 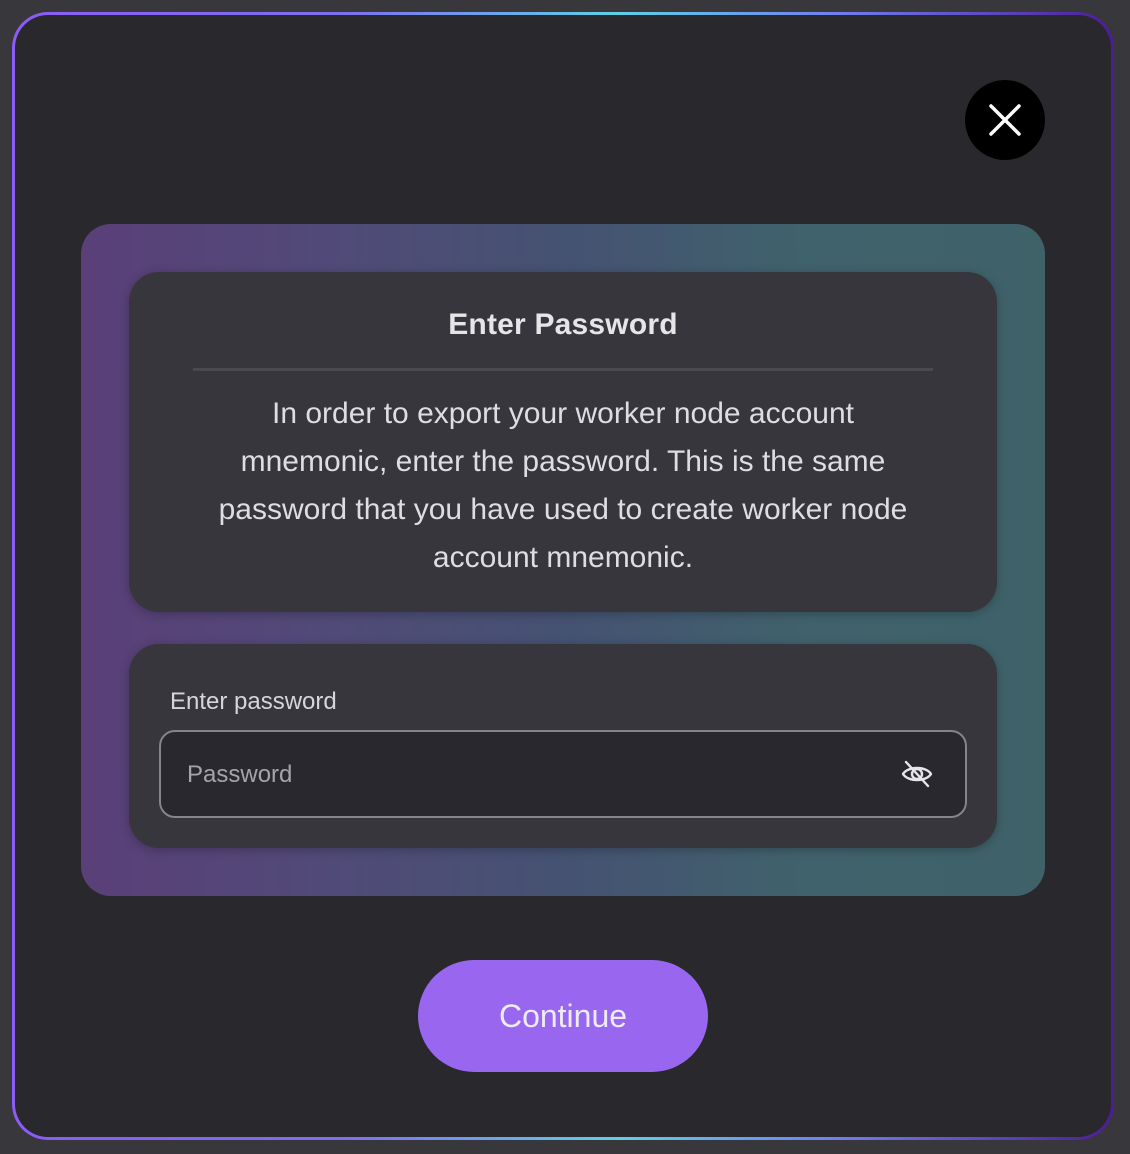 I want to click on continue-button: Continue, so click(x=563, y=1016).